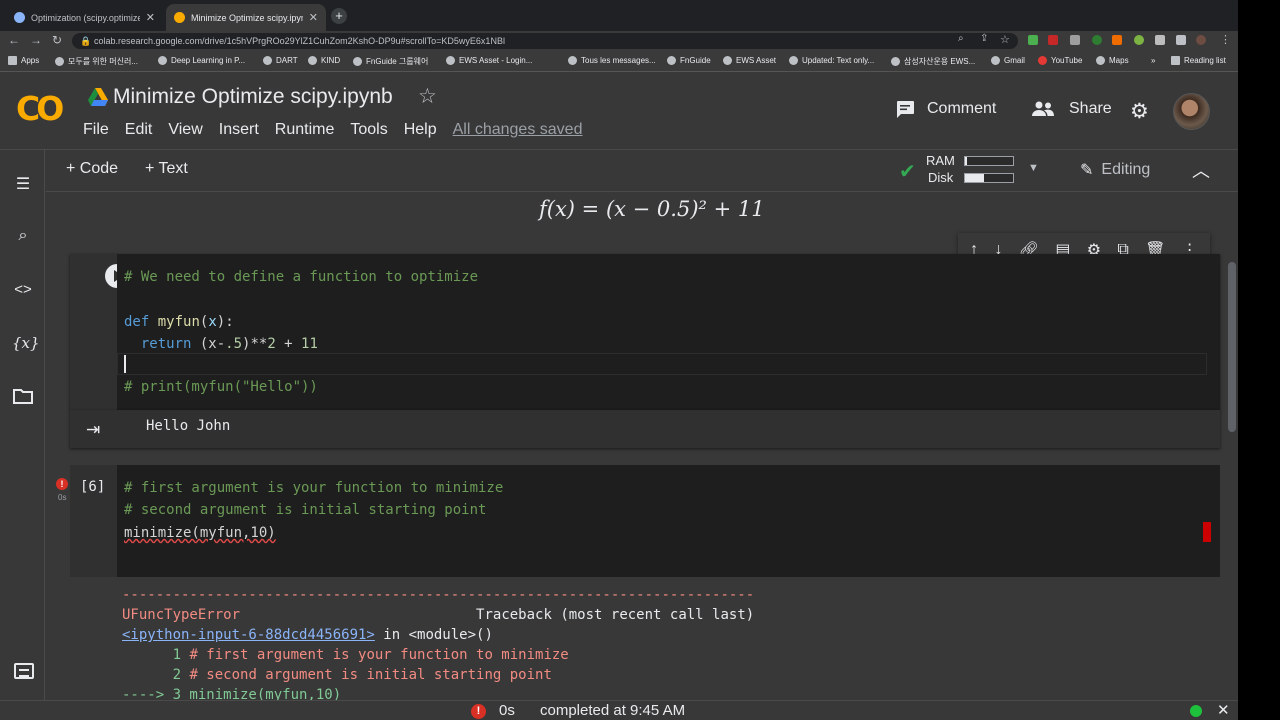 This screenshot has width=1280, height=720. I want to click on bookmark-youtube: YouTube, so click(1060, 60).